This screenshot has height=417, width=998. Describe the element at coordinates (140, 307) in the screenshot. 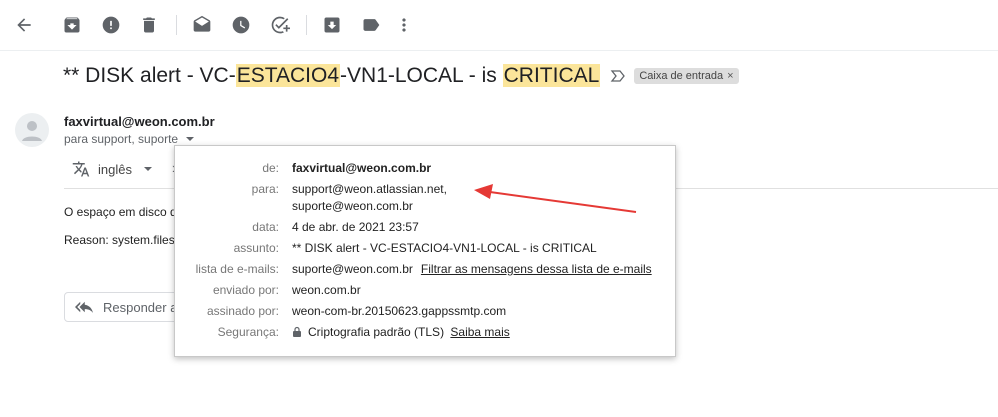

I see `reply-label: Responder a` at that location.